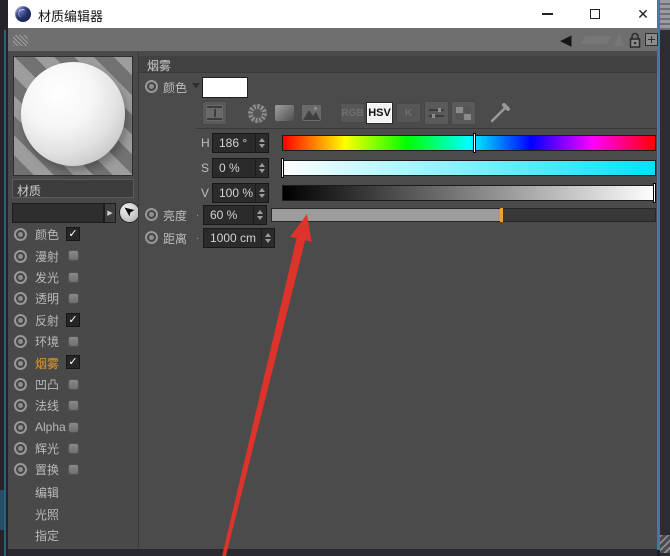  Describe the element at coordinates (50, 427) in the screenshot. I see `channel-label: Alpha` at that location.